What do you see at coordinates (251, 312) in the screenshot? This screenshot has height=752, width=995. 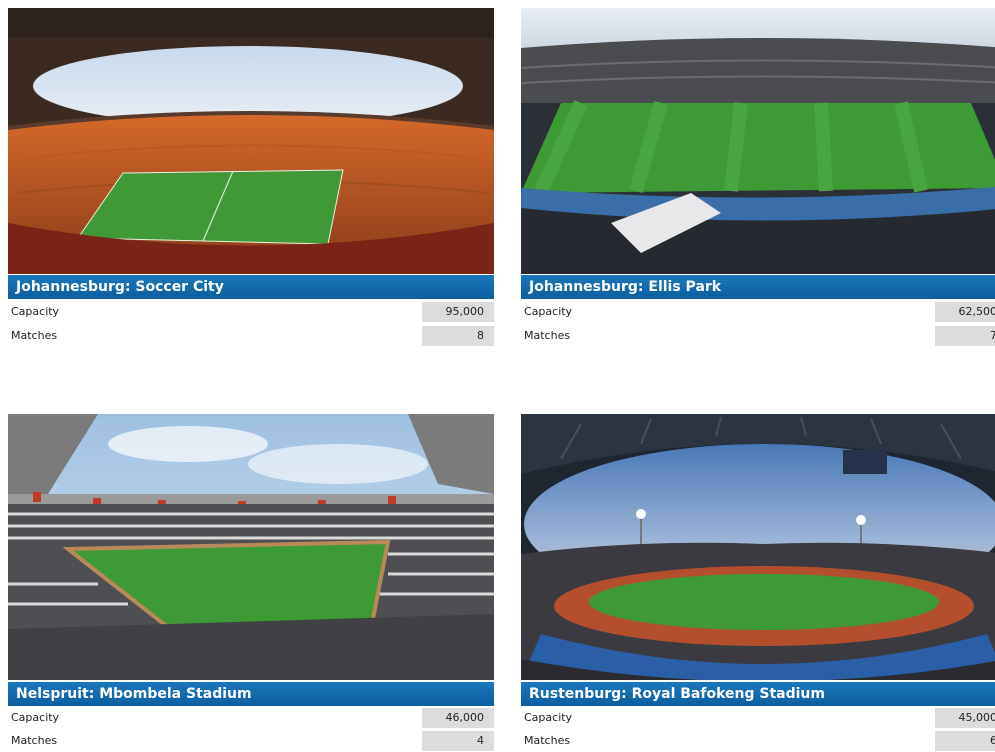 I see `capacity-row: Capacity 95,000` at bounding box center [251, 312].